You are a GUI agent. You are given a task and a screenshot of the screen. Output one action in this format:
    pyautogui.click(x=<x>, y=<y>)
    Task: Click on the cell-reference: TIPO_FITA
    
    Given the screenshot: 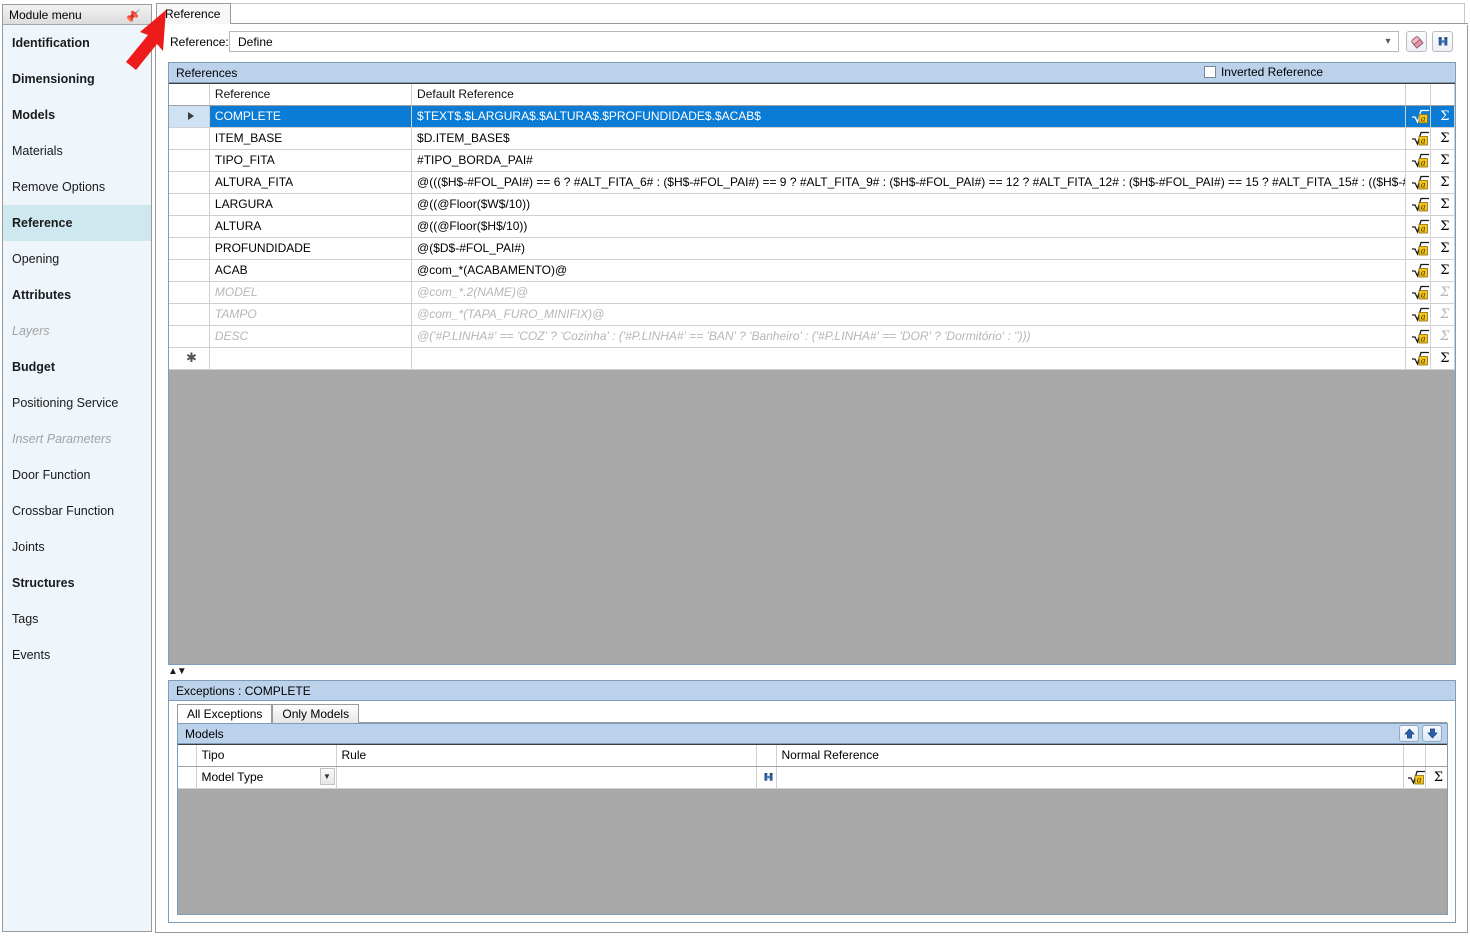 What is the action you would take?
    pyautogui.click(x=311, y=160)
    